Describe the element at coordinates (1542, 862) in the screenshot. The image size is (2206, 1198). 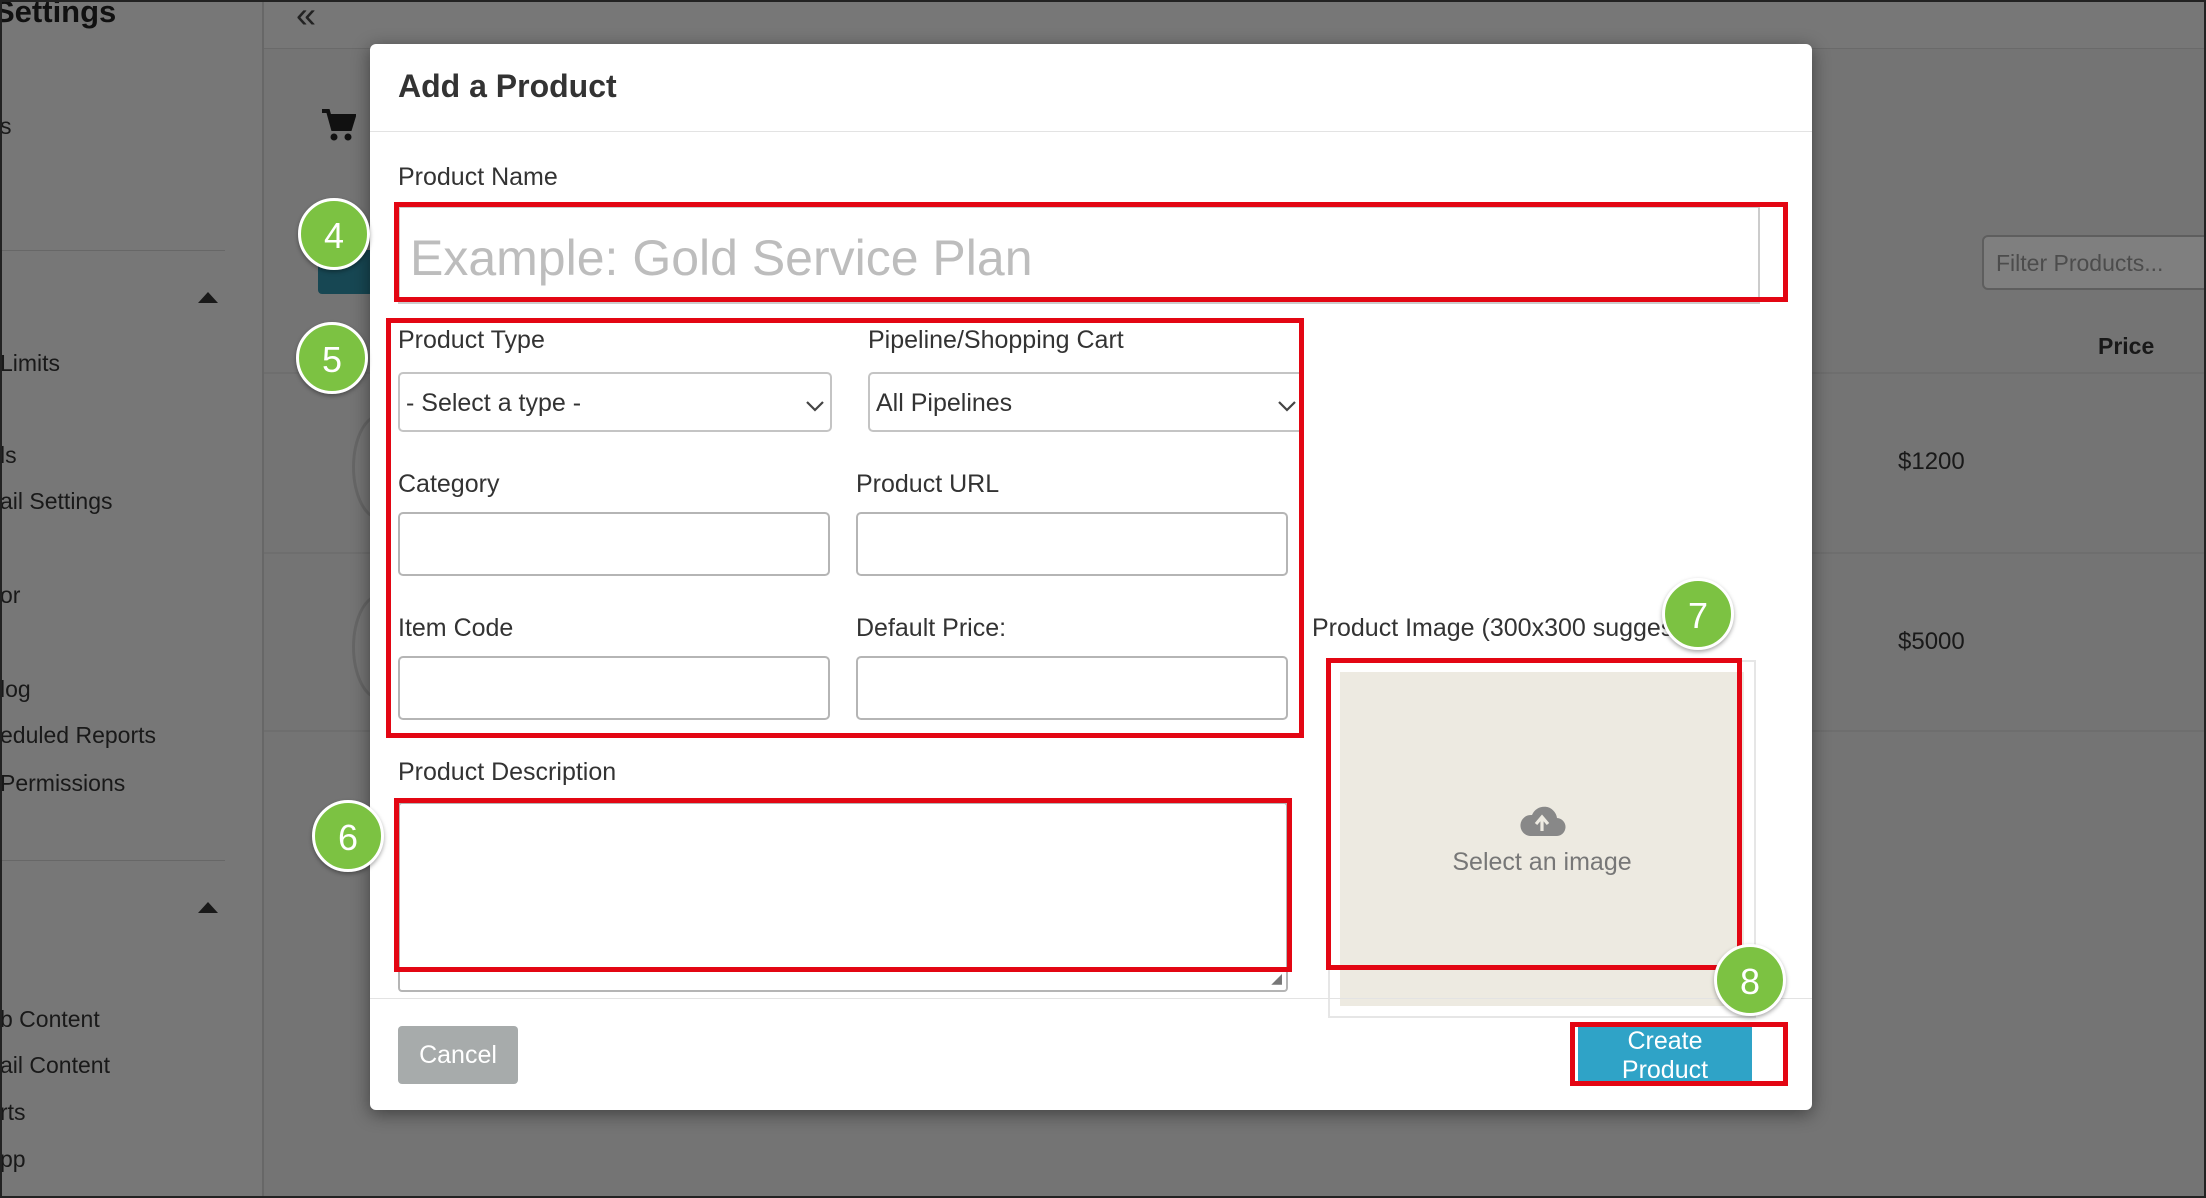
I see `select-image-prompt: Select an image` at that location.